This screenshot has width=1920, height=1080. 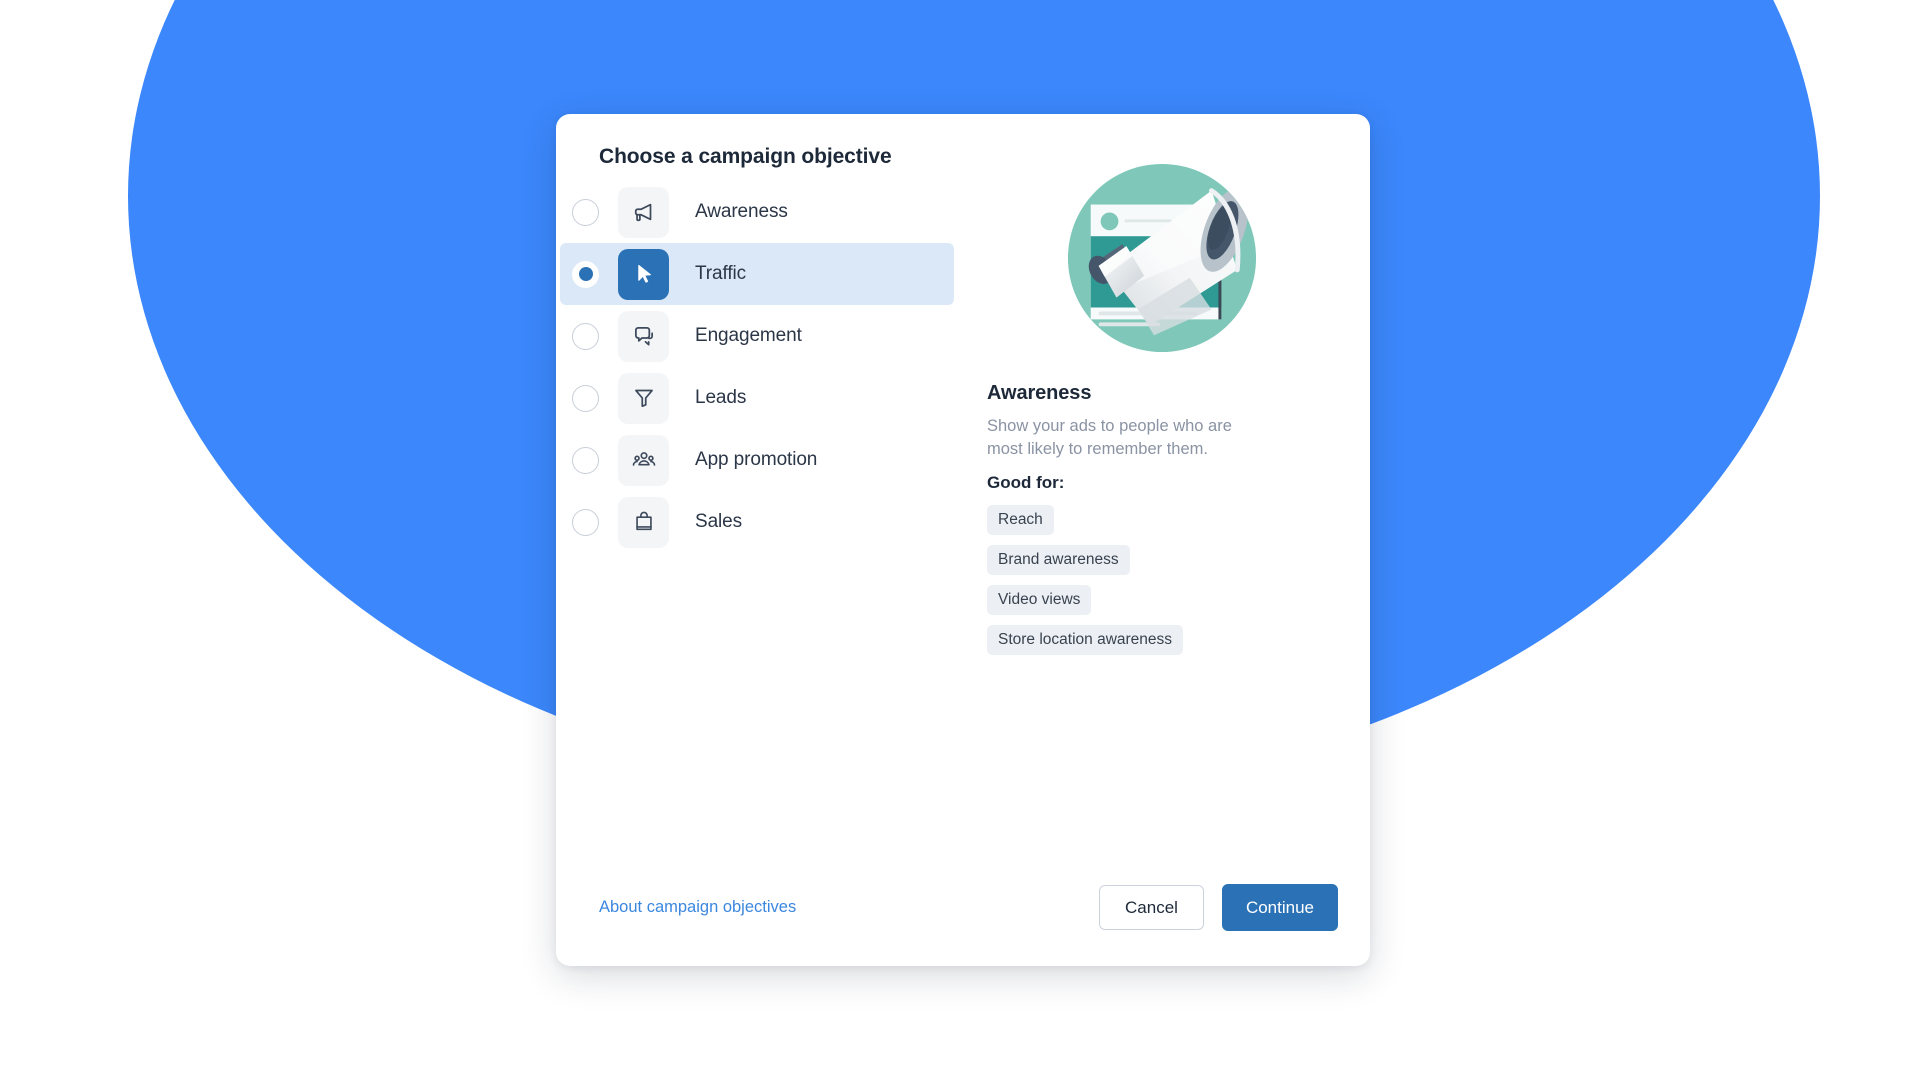 What do you see at coordinates (1058, 559) in the screenshot?
I see `chip: Brand awareness` at bounding box center [1058, 559].